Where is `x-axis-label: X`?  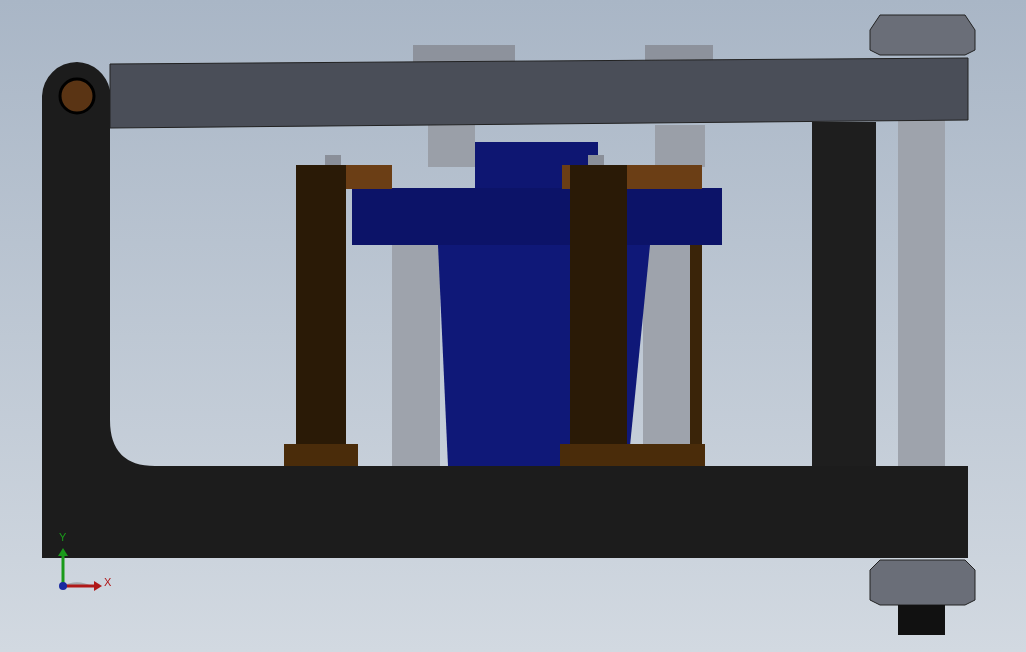
x-axis-label: X is located at coordinates (108, 582).